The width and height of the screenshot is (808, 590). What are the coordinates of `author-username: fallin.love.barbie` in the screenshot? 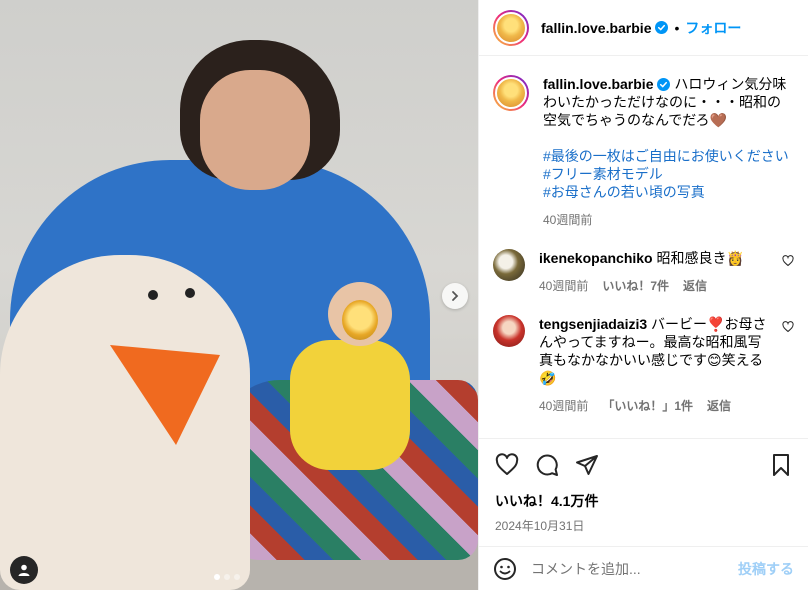 It's located at (596, 28).